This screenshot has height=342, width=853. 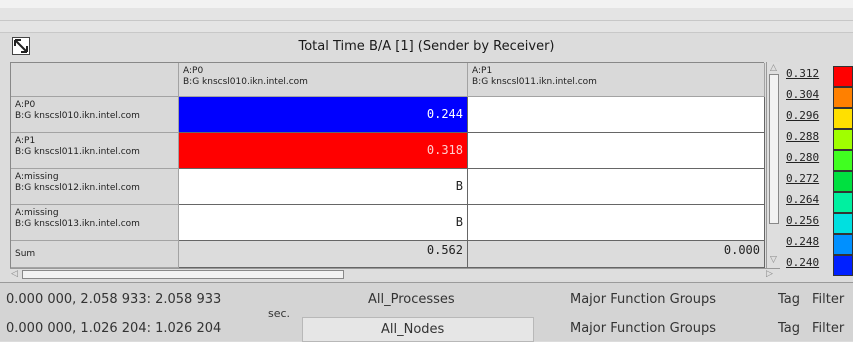 I want to click on tag-label-2: Tag, so click(x=789, y=328).